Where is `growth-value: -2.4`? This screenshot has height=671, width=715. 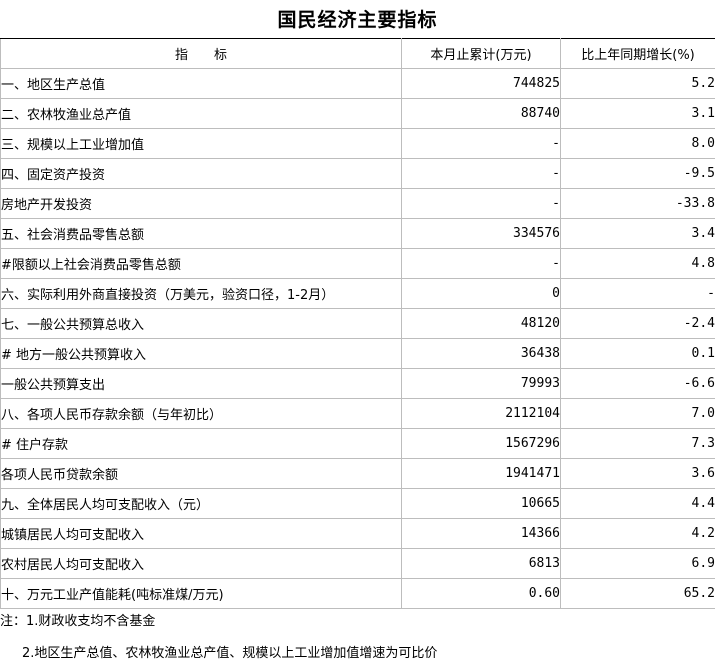 growth-value: -2.4 is located at coordinates (637, 323).